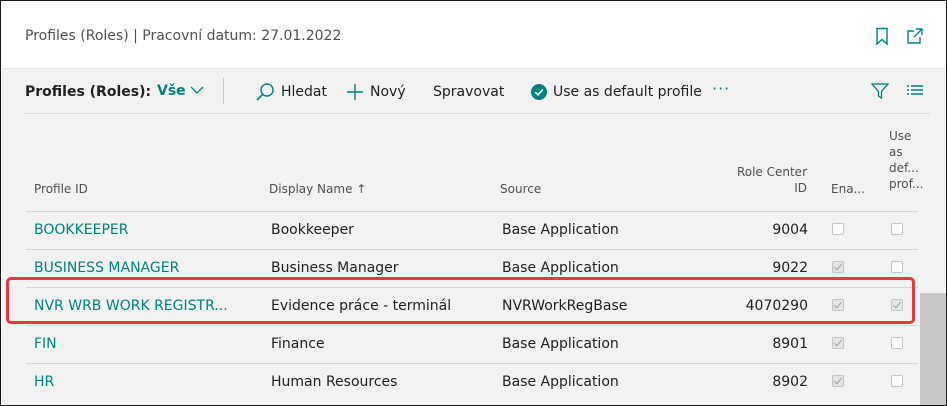 The image size is (947, 406). Describe the element at coordinates (896, 152) in the screenshot. I see `column-header-default-line2: as` at that location.